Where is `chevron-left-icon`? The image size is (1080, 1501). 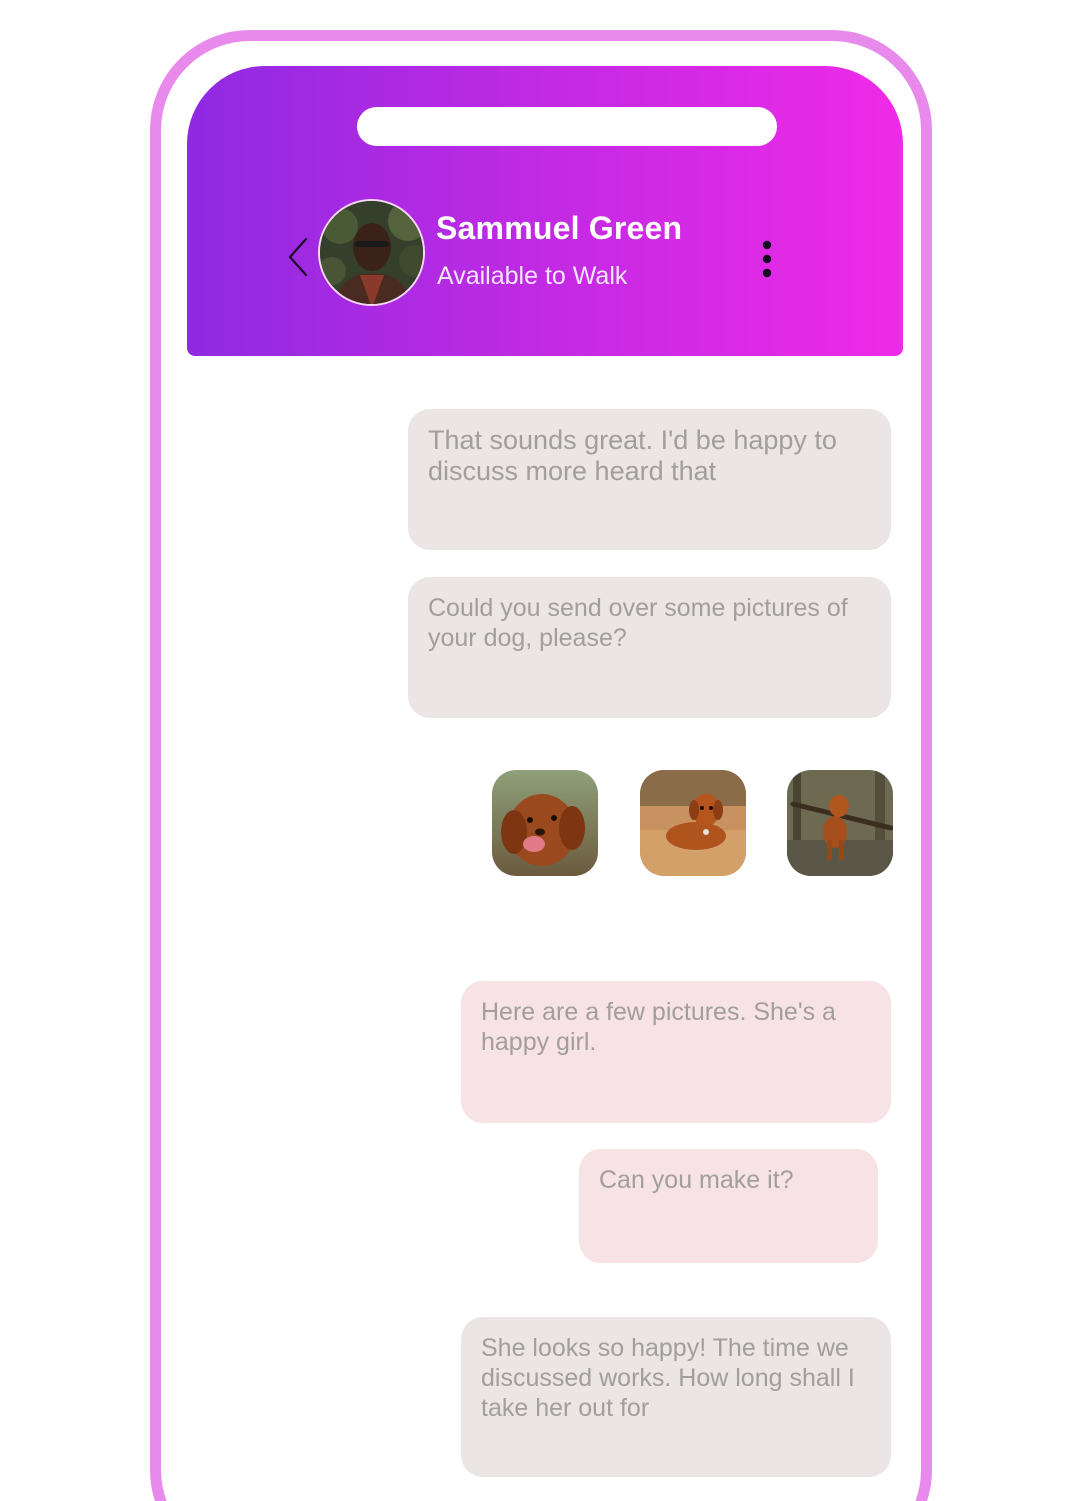
chevron-left-icon is located at coordinates (298, 257).